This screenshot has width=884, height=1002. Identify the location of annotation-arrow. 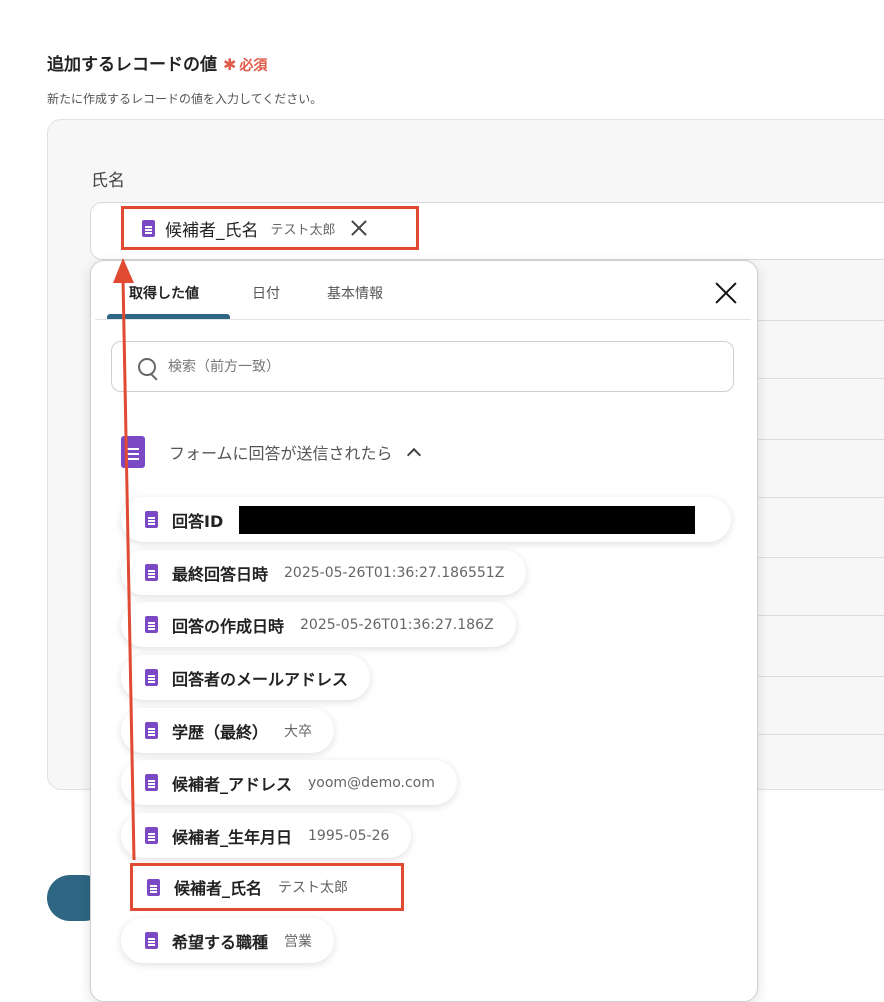
(124, 559).